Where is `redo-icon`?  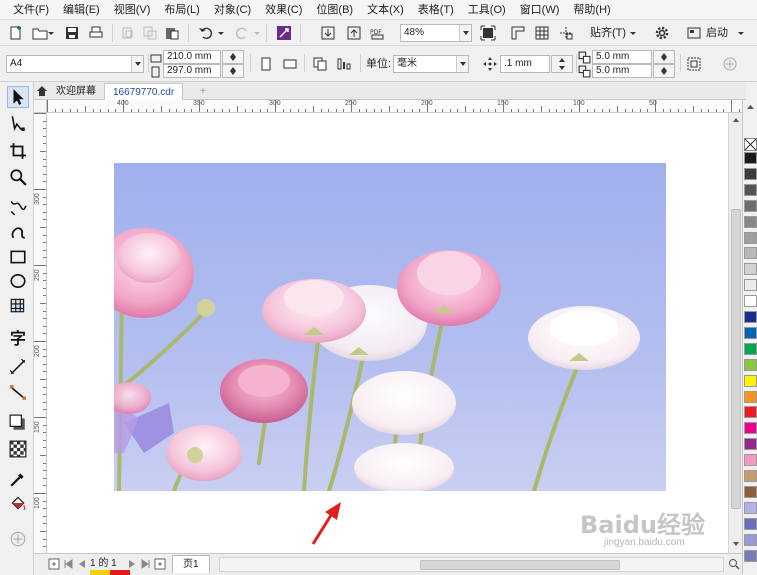
redo-icon is located at coordinates (242, 33).